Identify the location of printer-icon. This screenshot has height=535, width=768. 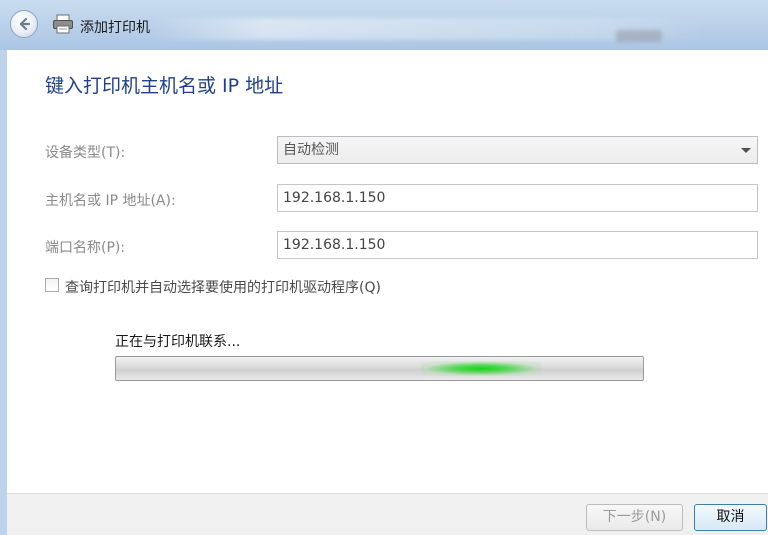
(63, 24).